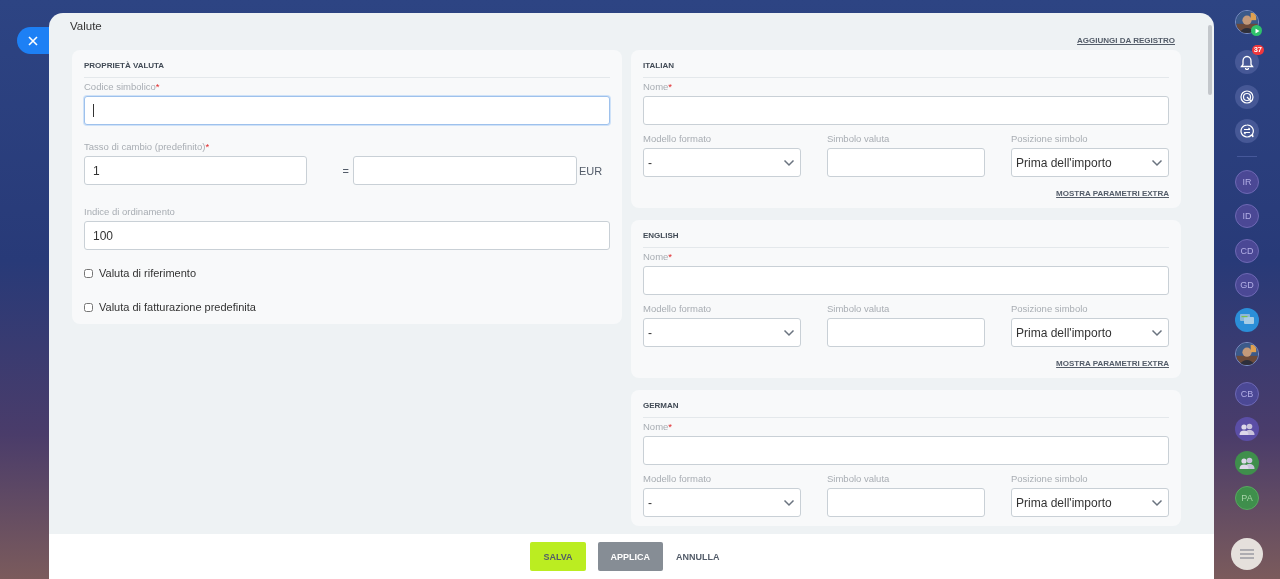 The width and height of the screenshot is (1280, 579). Describe the element at coordinates (125, 66) in the screenshot. I see `card-heading: PROPRIETÀ VALUTA` at that location.